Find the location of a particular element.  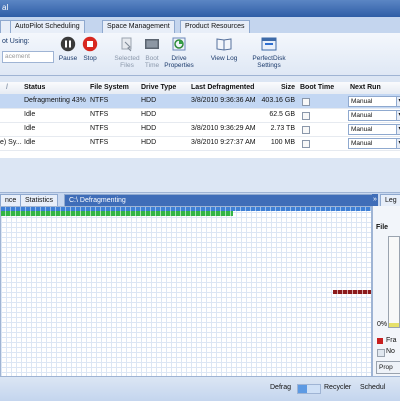

legend-fragmented-label: Fra is located at coordinates (391, 340).